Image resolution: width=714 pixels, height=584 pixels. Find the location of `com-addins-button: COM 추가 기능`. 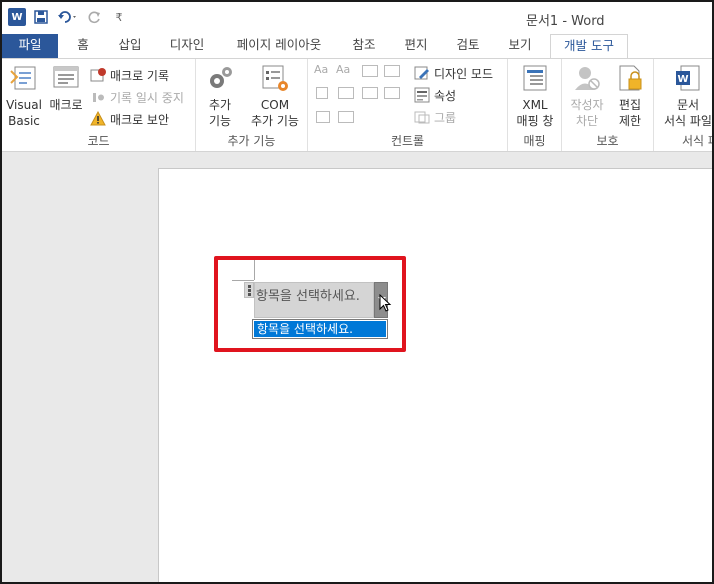

com-addins-button: COM 추가 기능 is located at coordinates (275, 96).